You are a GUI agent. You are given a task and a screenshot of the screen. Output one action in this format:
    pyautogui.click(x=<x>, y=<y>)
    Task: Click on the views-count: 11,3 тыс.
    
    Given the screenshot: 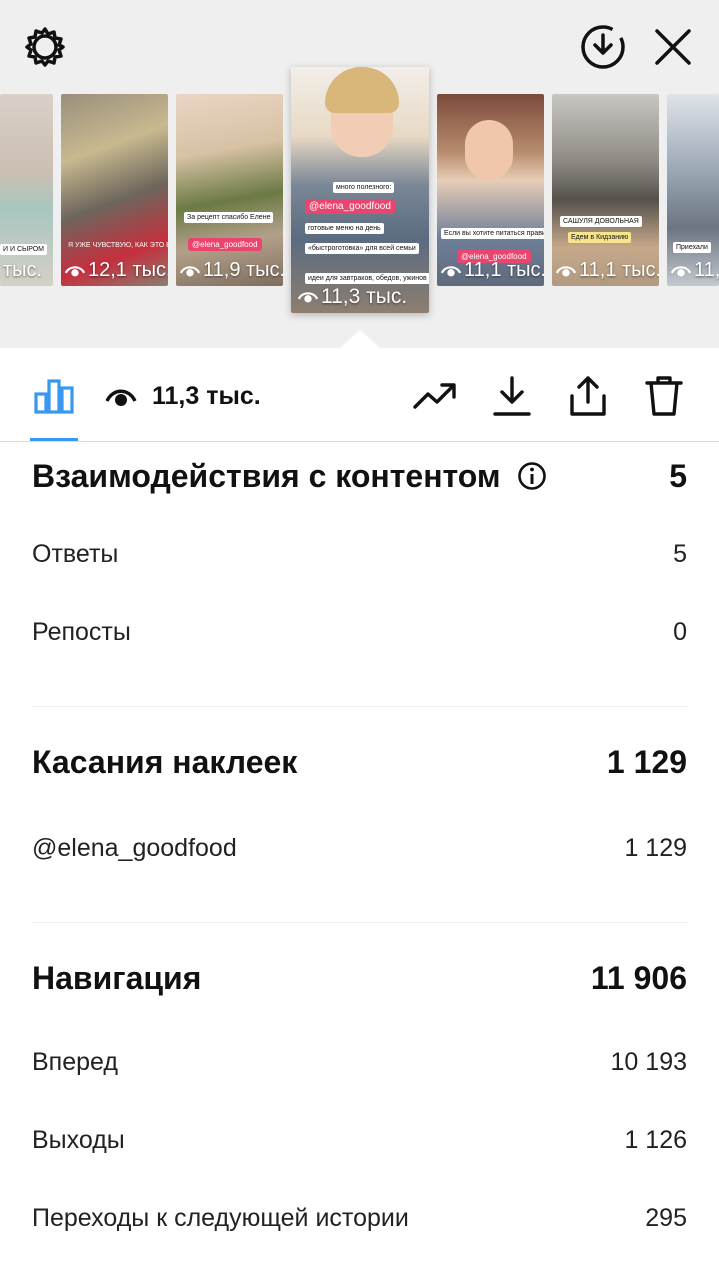 What is the action you would take?
    pyautogui.click(x=182, y=396)
    